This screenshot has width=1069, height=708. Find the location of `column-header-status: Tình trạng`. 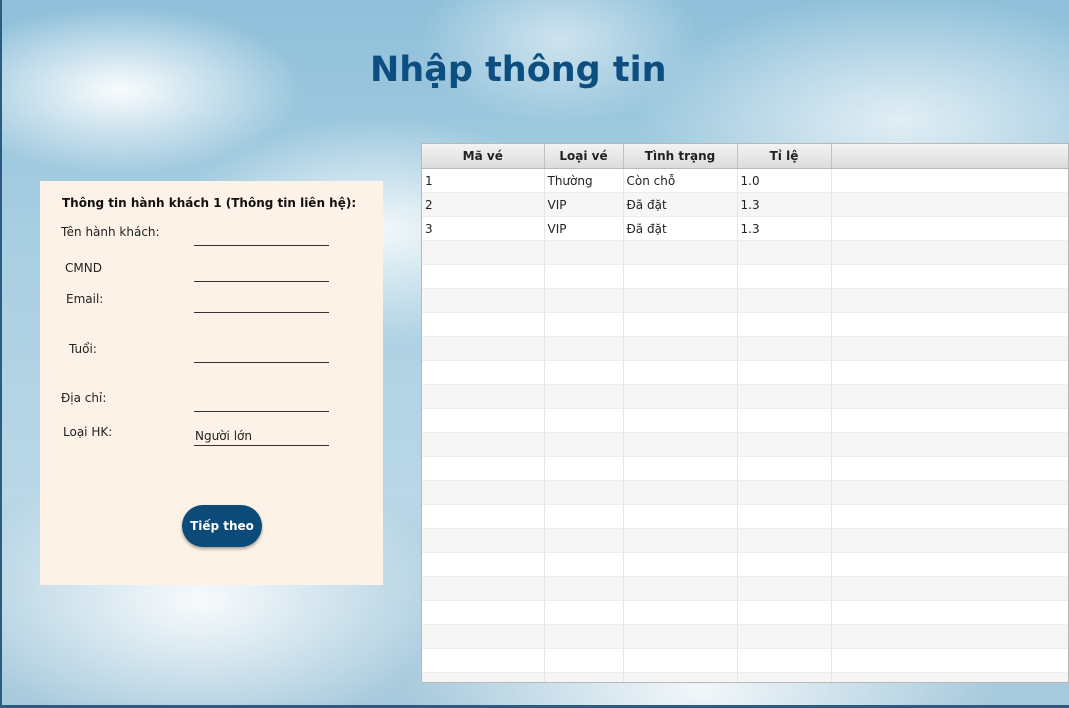

column-header-status: Tình trạng is located at coordinates (680, 156).